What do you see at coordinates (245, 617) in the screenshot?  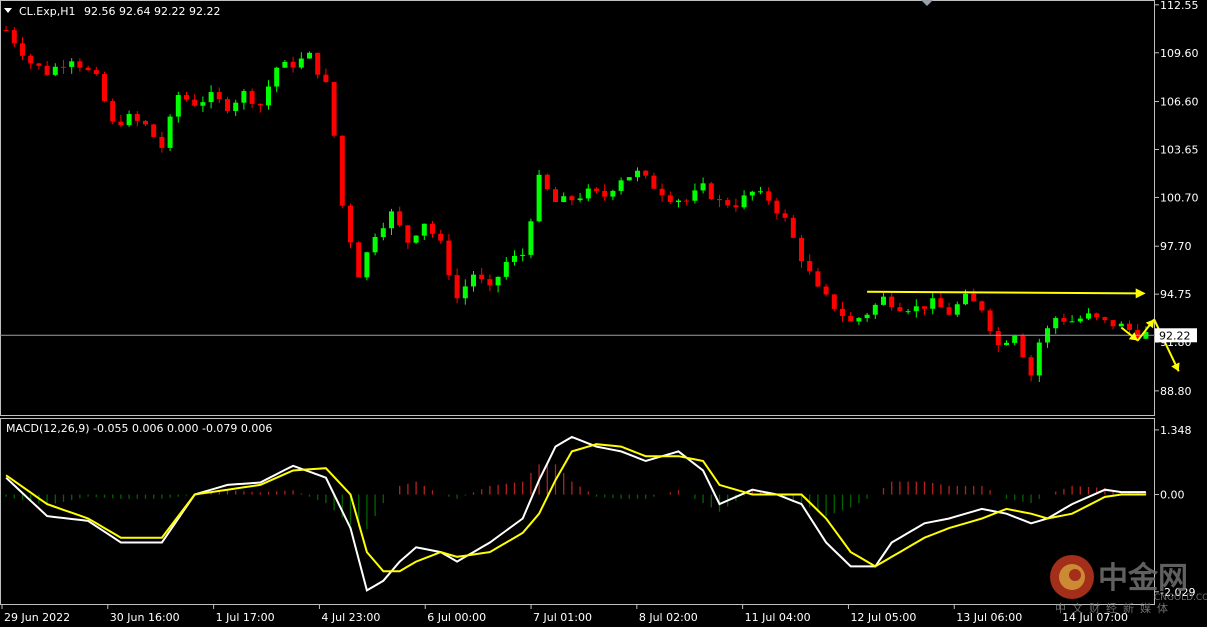 I see `time-tick-label: 1 Jul 17:00` at bounding box center [245, 617].